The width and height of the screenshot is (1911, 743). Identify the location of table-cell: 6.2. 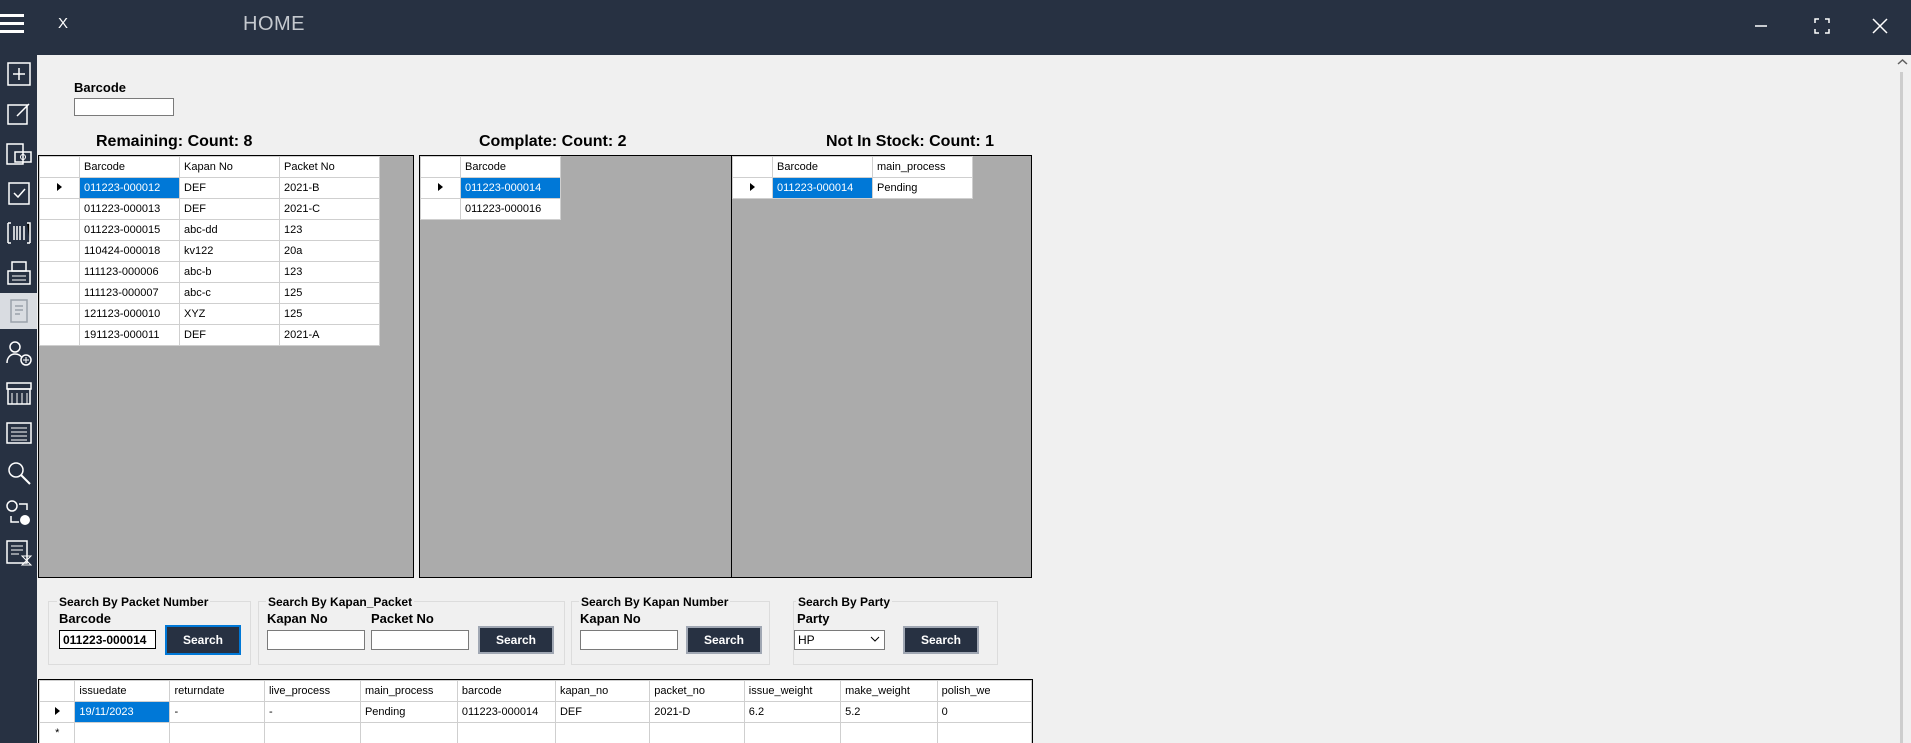
(792, 712).